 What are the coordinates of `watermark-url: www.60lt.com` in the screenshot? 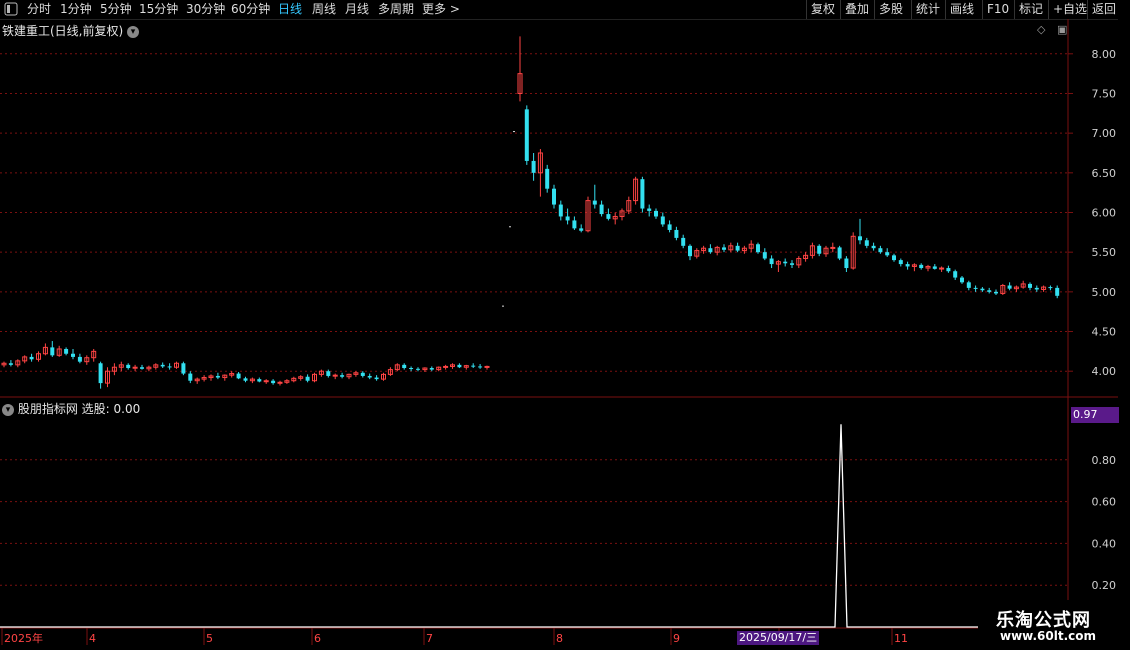 It's located at (1048, 636).